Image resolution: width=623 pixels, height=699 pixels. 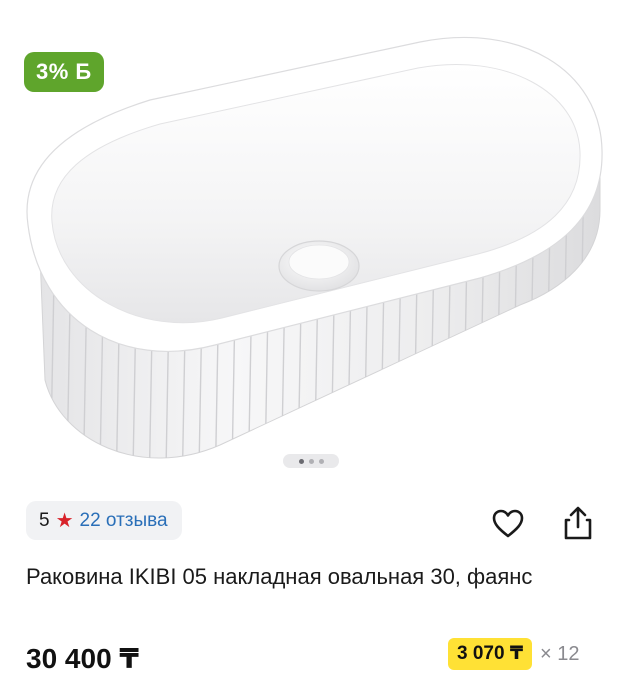 I want to click on product-price: 30 400 ₸, so click(x=82, y=658).